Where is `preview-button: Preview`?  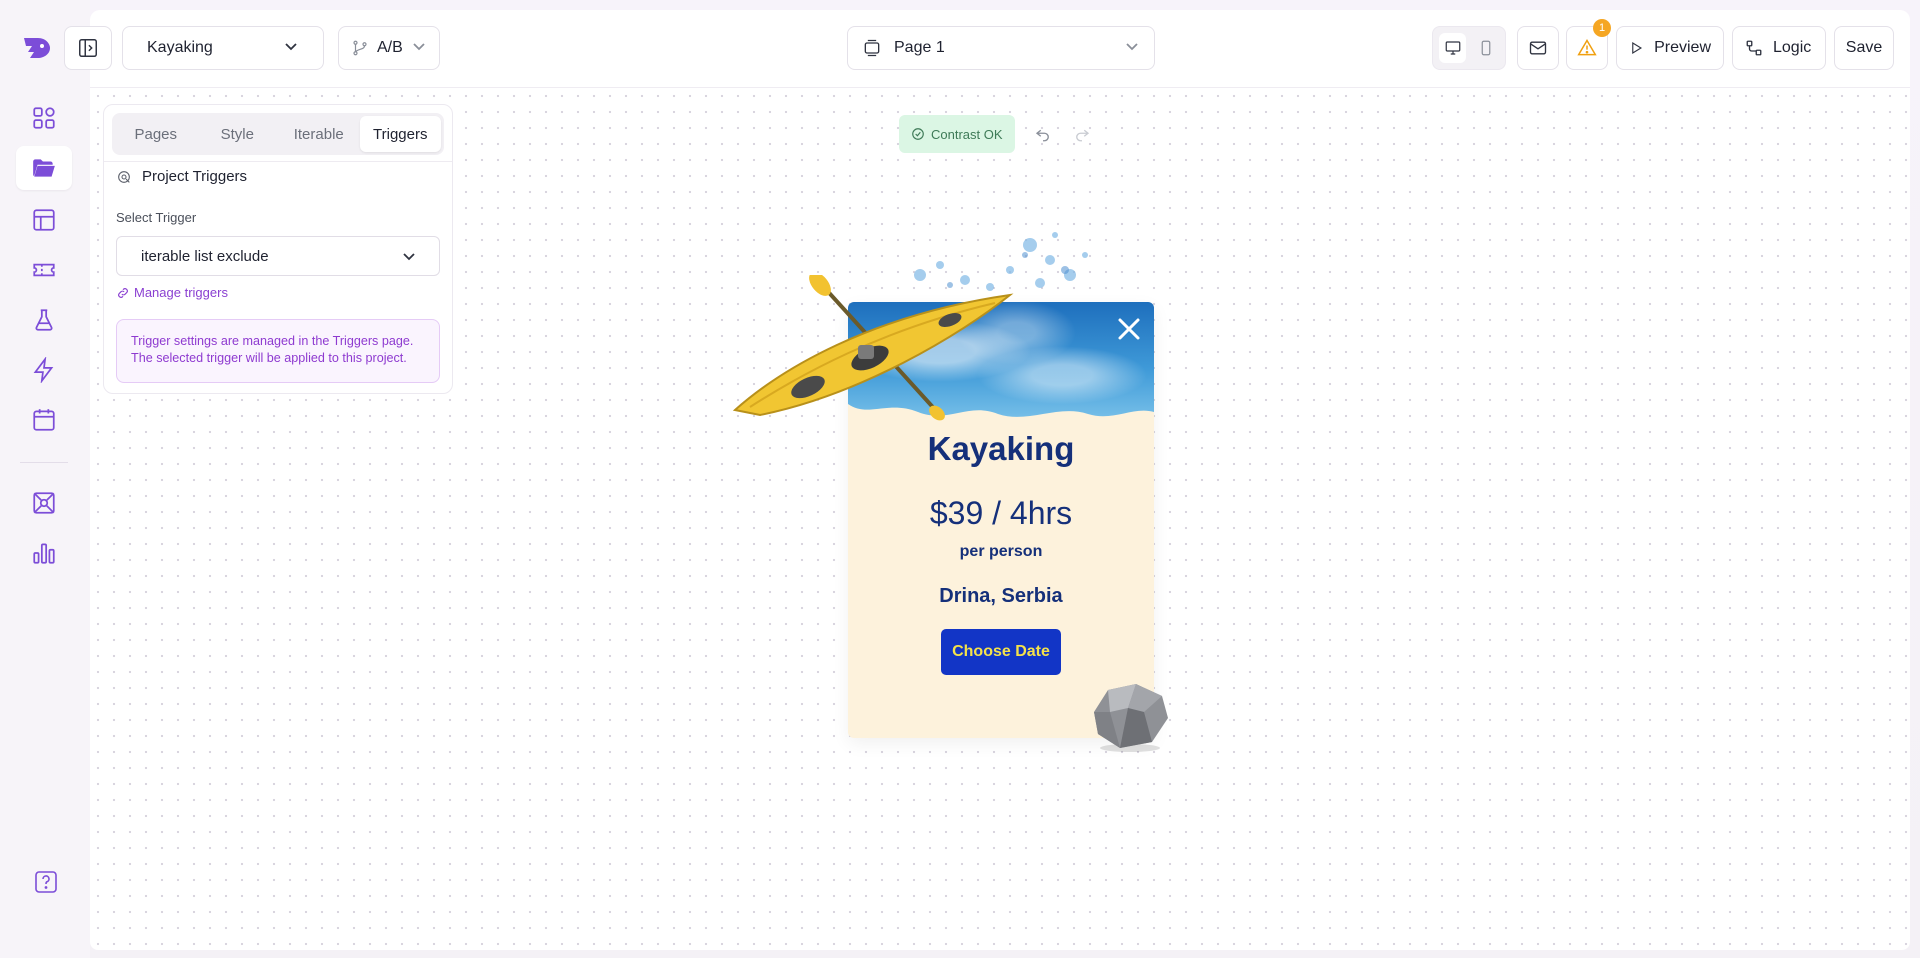
preview-button: Preview is located at coordinates (1670, 48).